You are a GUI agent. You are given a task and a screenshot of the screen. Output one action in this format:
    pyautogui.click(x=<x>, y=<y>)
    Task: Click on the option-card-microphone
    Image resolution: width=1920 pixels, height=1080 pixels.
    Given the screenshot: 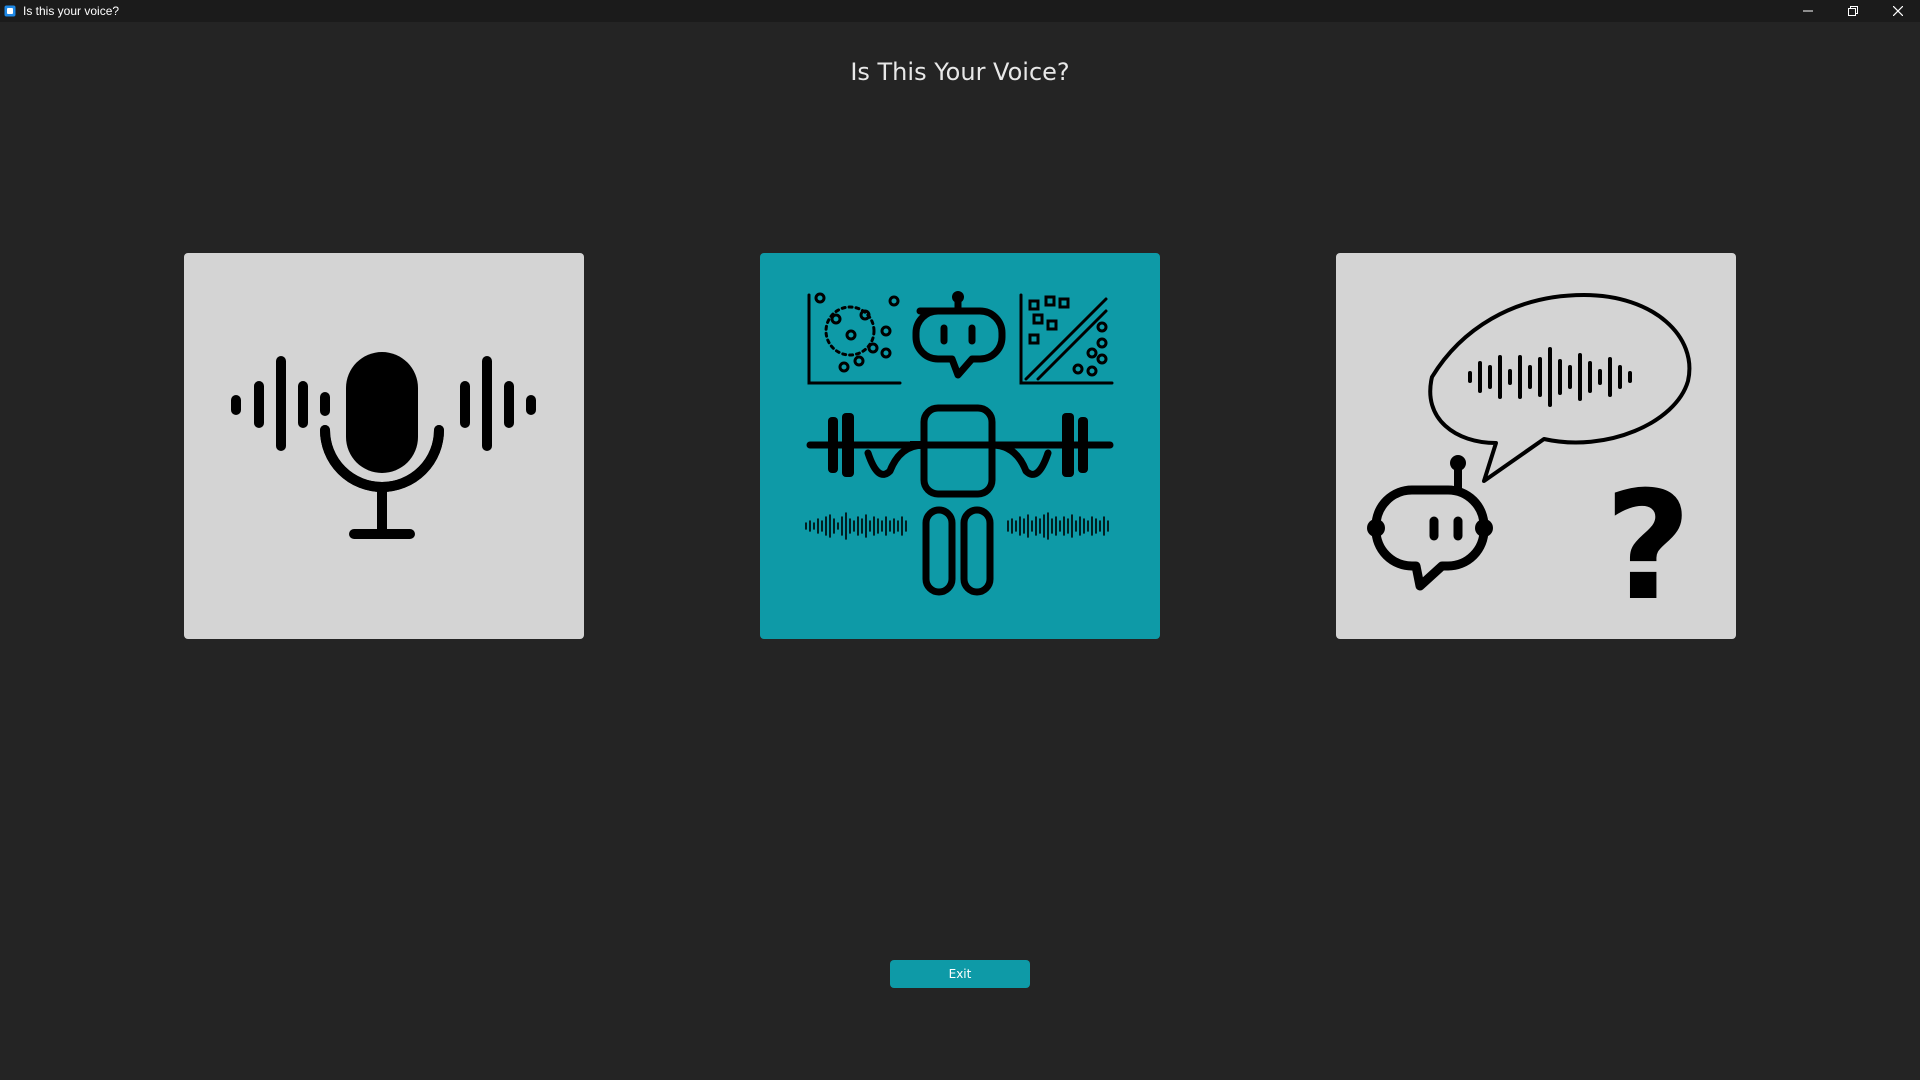 What is the action you would take?
    pyautogui.click(x=384, y=446)
    